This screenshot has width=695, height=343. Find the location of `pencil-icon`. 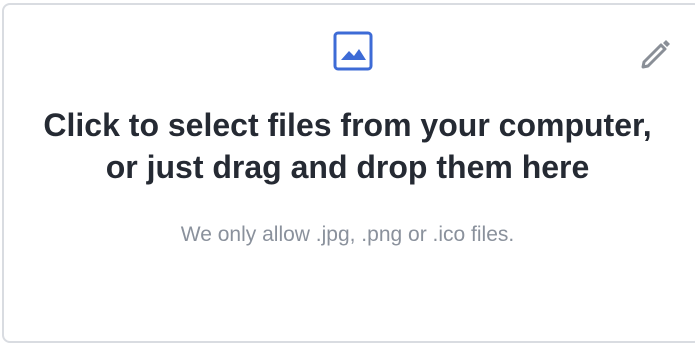

pencil-icon is located at coordinates (655, 53).